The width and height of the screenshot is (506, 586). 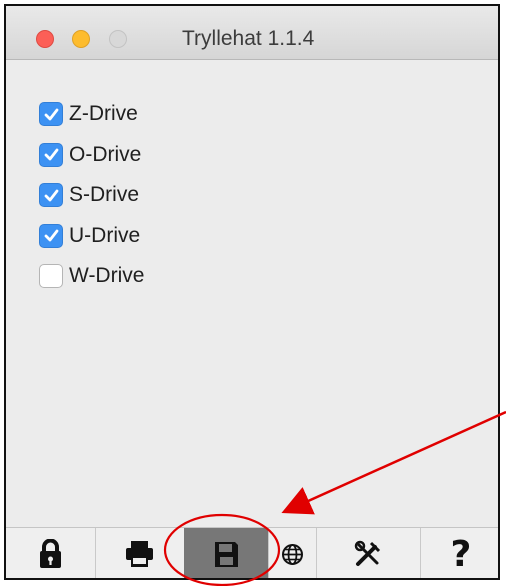 I want to click on print-button, so click(x=139, y=553).